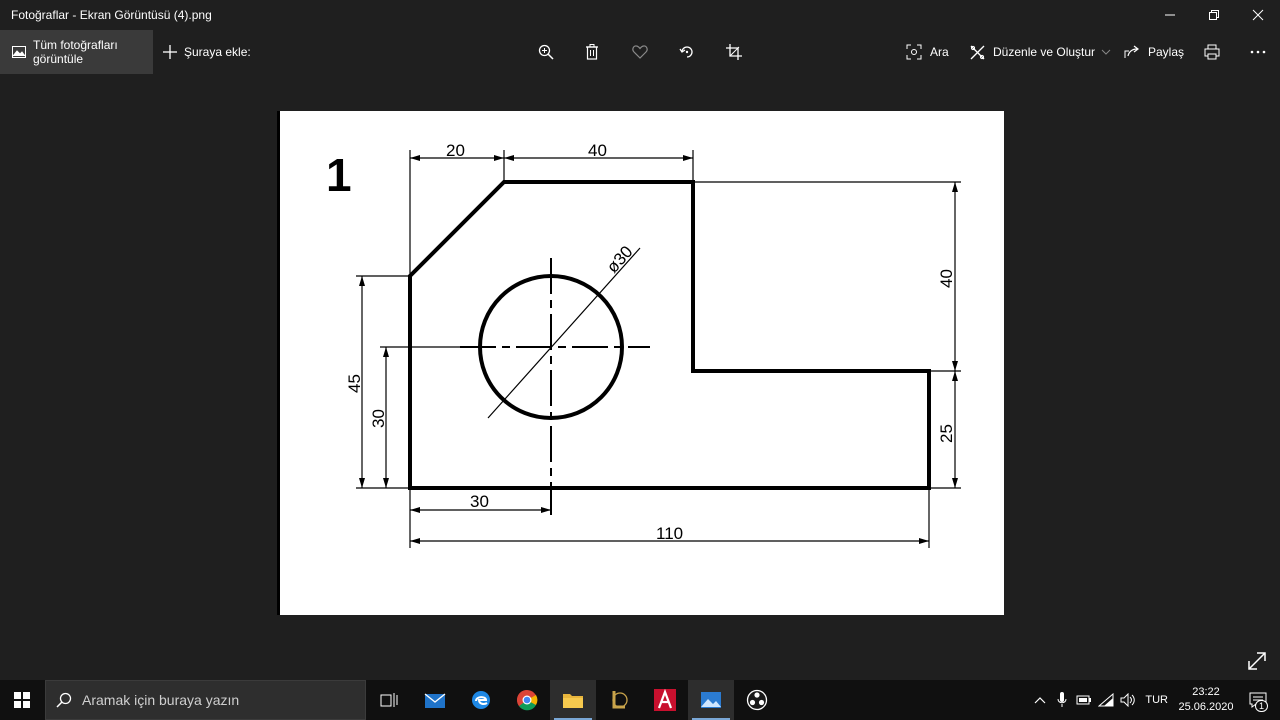 The width and height of the screenshot is (1280, 720). I want to click on crop-button, so click(734, 52).